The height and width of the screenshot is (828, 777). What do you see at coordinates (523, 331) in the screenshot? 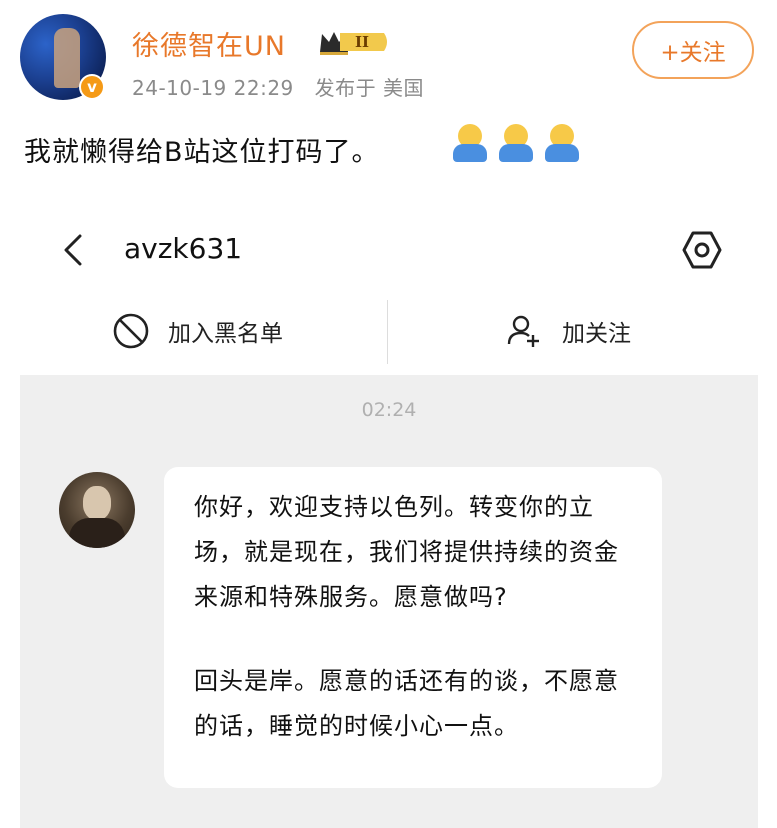
I see `add-user-icon` at bounding box center [523, 331].